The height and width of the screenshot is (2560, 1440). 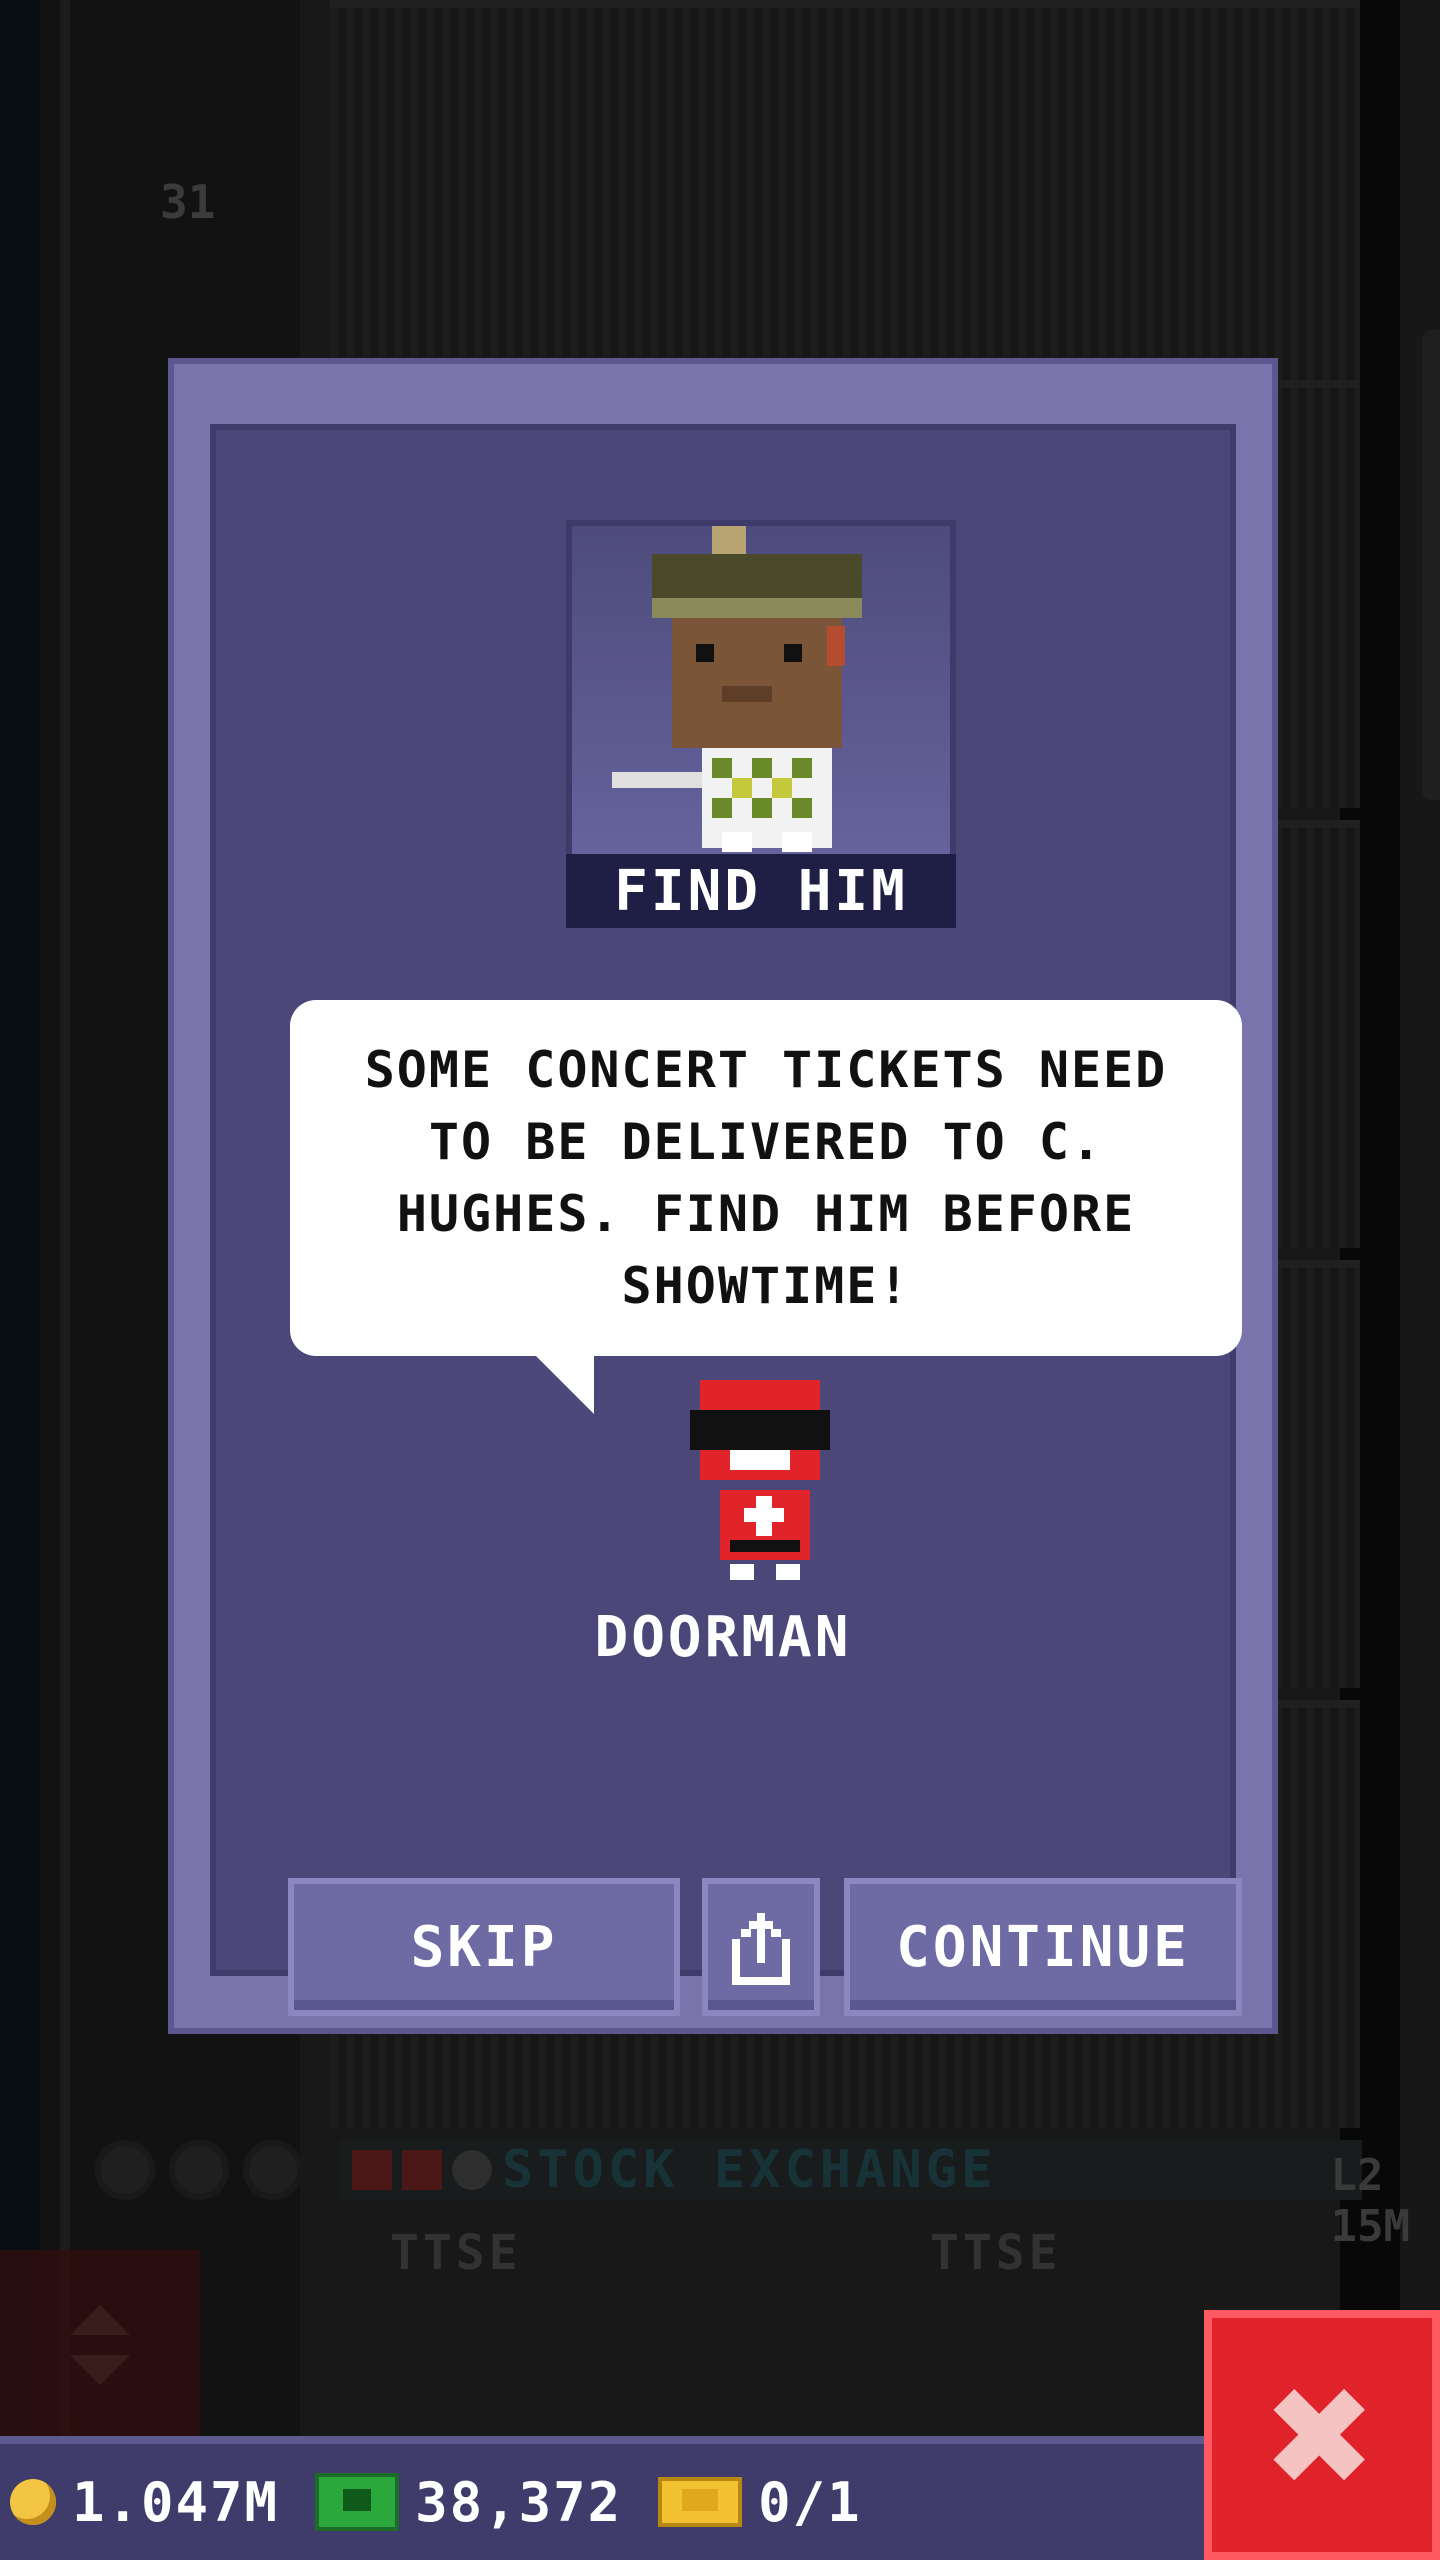 I want to click on close-button: ✖, so click(x=1322, y=2435).